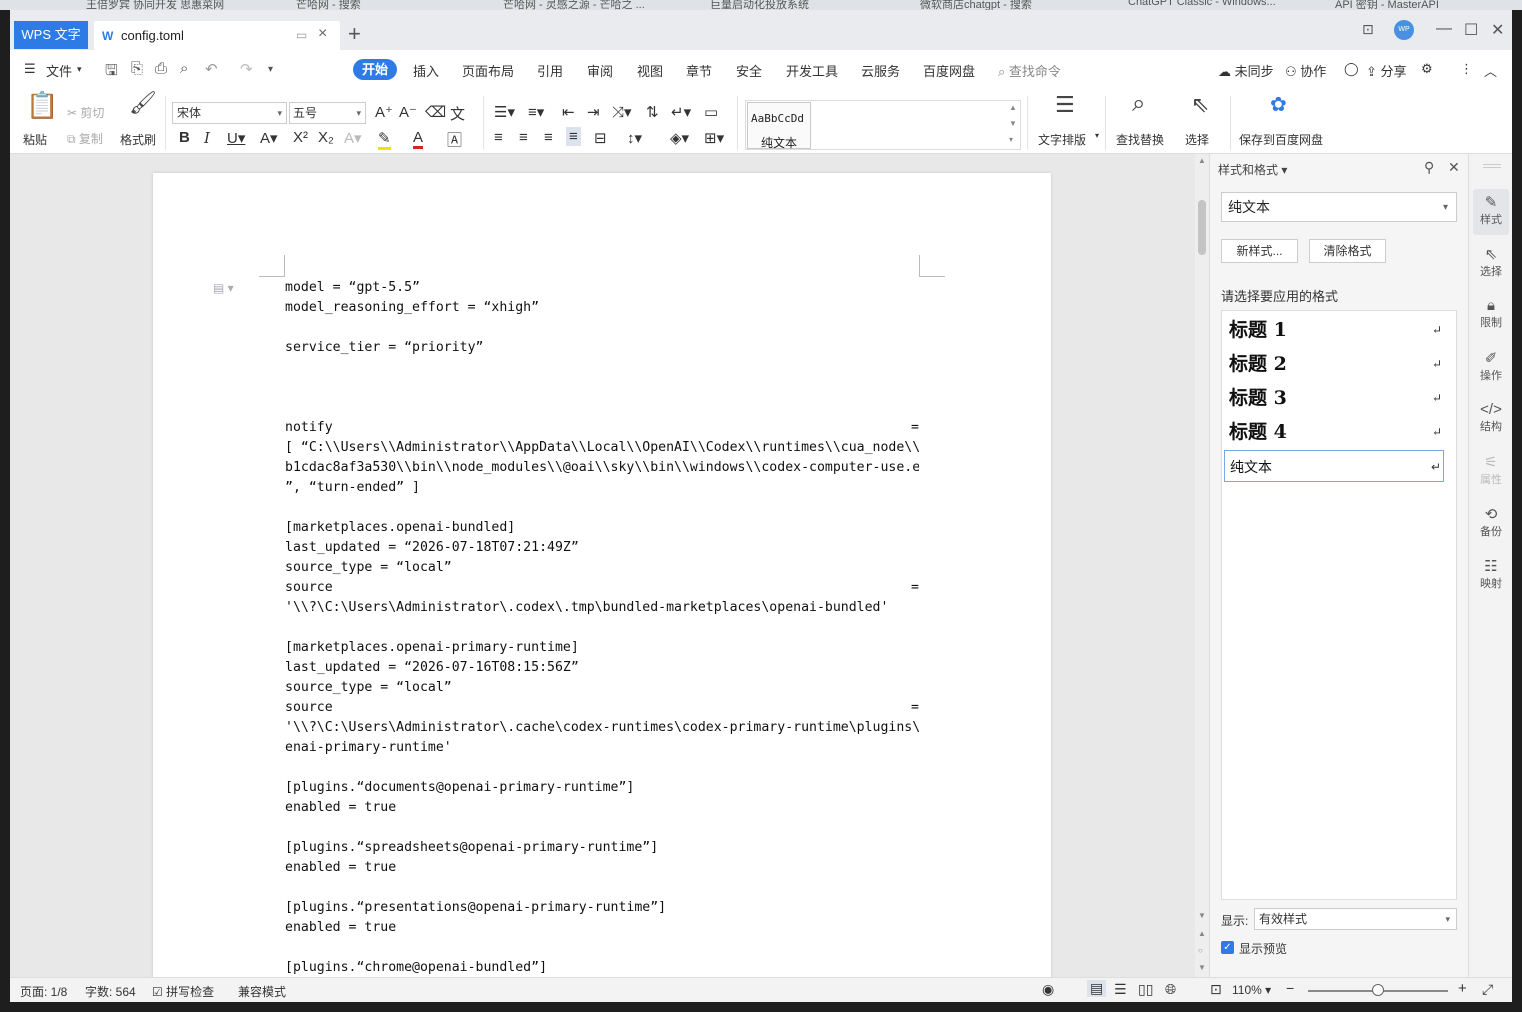 This screenshot has width=1522, height=1012. What do you see at coordinates (1334, 432) in the screenshot?
I see `style-heading-4: 标题 4 ↵` at bounding box center [1334, 432].